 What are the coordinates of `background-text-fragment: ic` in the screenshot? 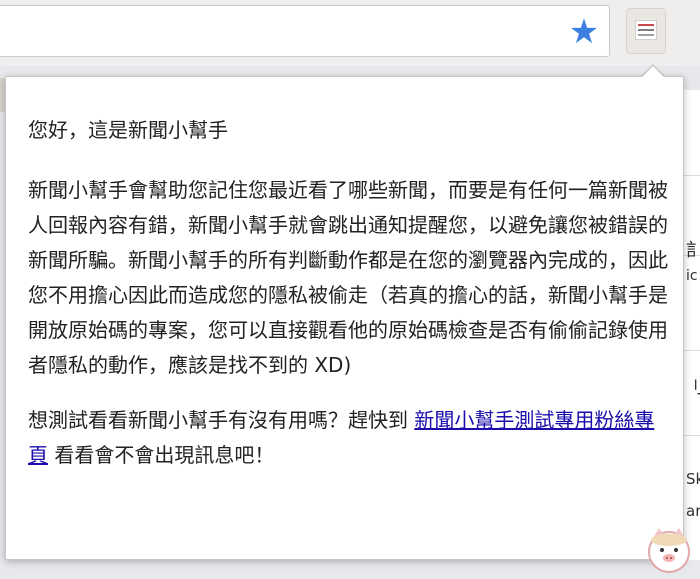 It's located at (692, 276).